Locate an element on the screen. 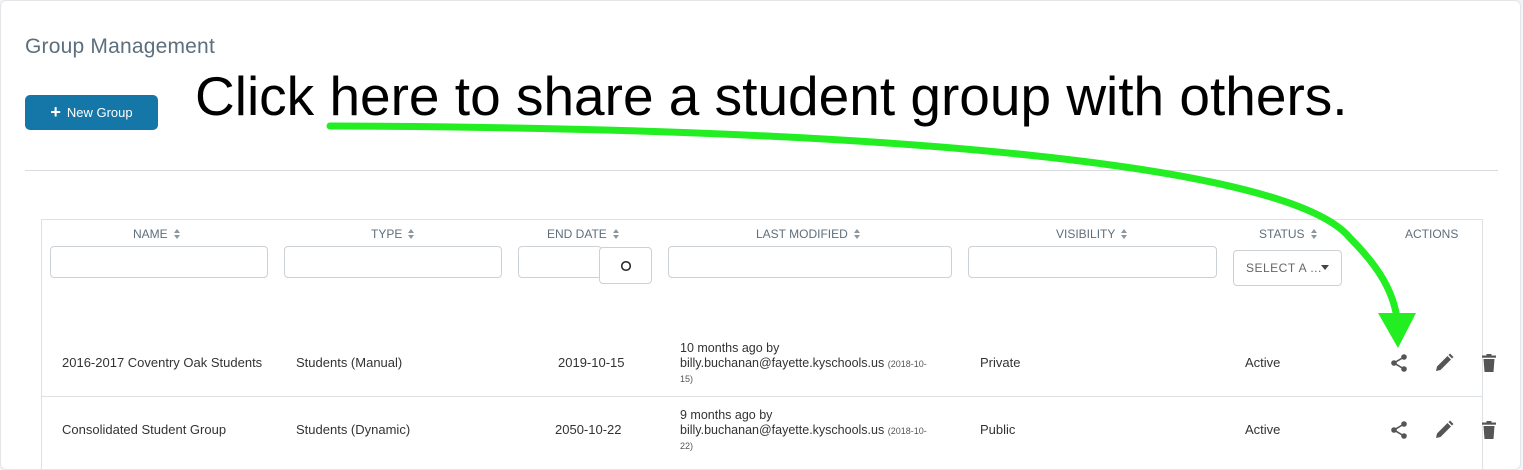  row-1-modified-date-a: (2018-10- is located at coordinates (907, 364).